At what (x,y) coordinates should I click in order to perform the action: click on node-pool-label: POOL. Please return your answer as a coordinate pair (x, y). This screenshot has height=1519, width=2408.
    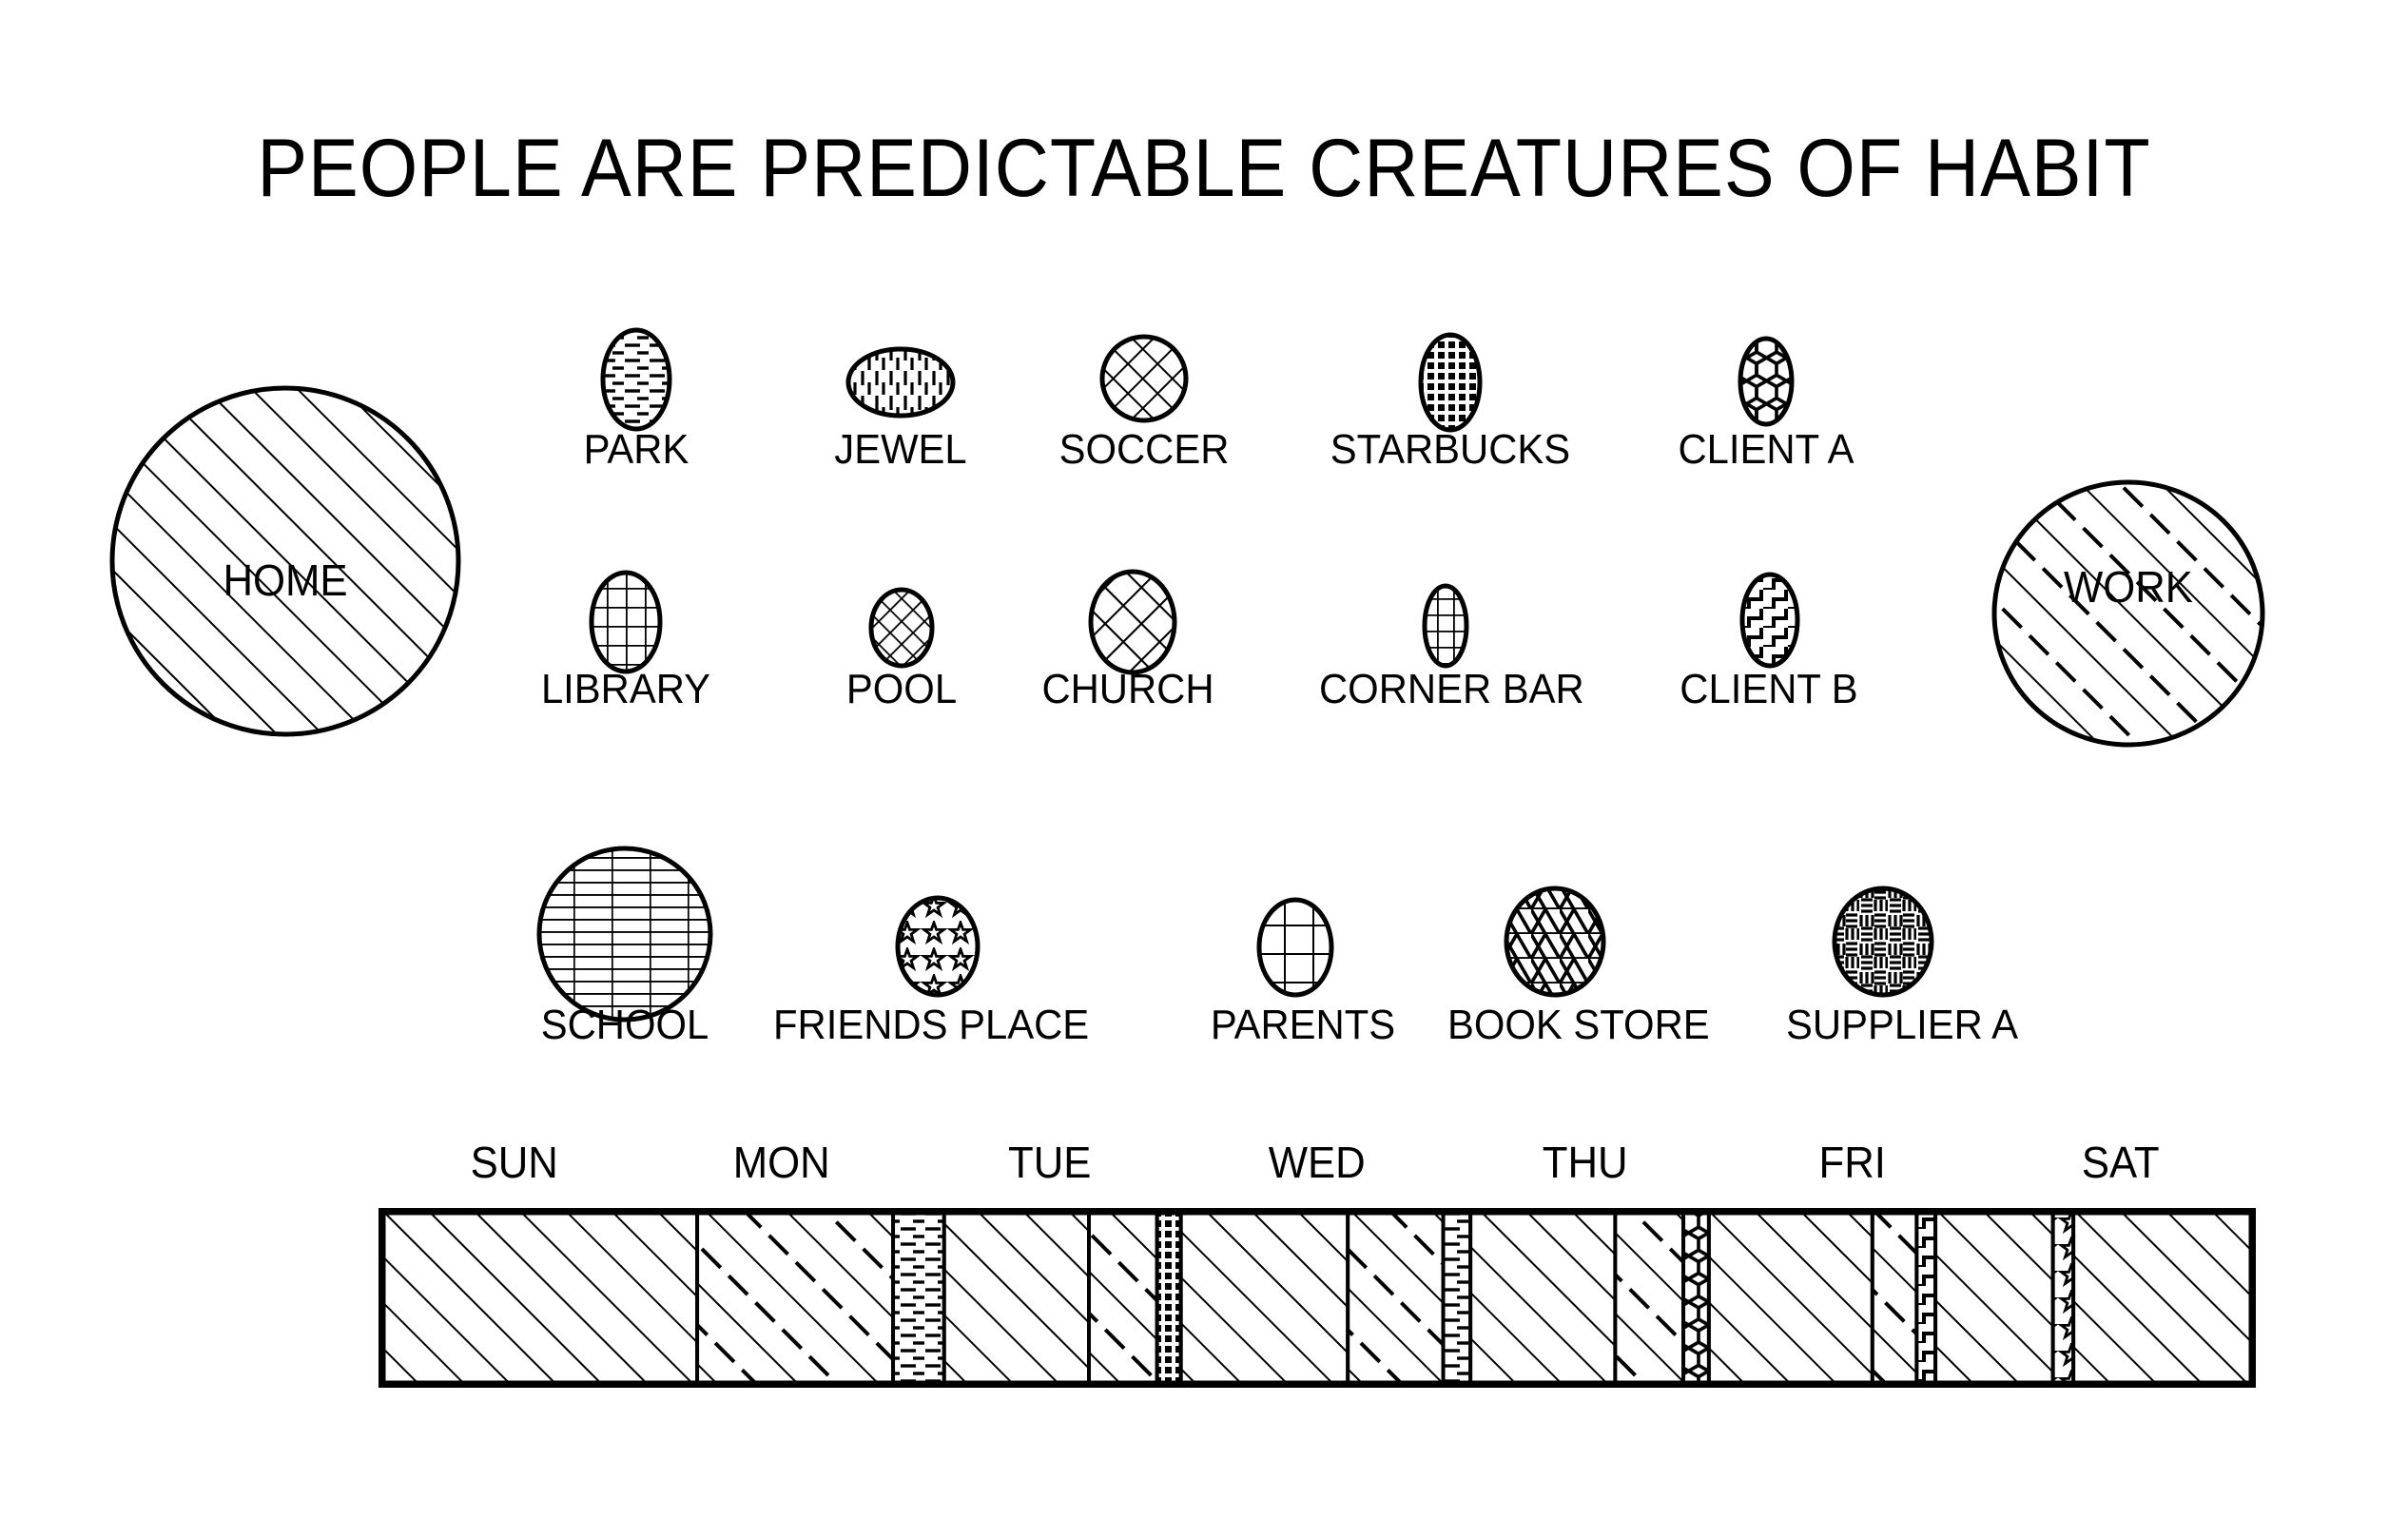
    Looking at the image, I should click on (902, 689).